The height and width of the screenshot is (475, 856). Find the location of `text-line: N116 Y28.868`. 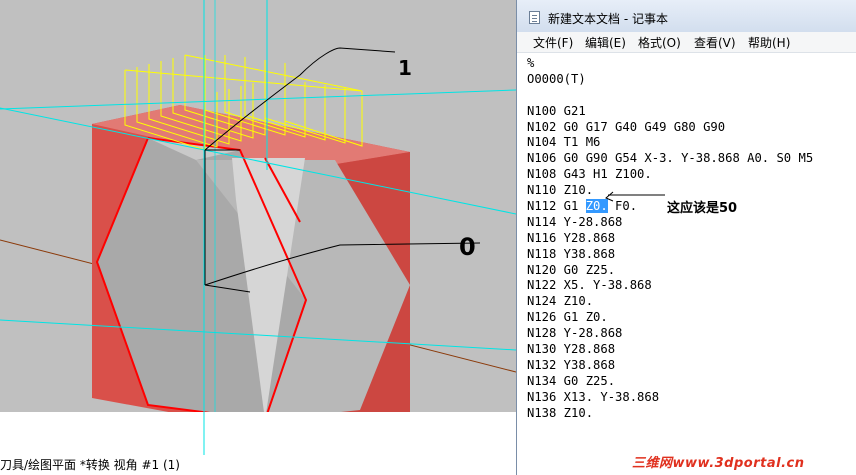

text-line: N116 Y28.868 is located at coordinates (571, 237).